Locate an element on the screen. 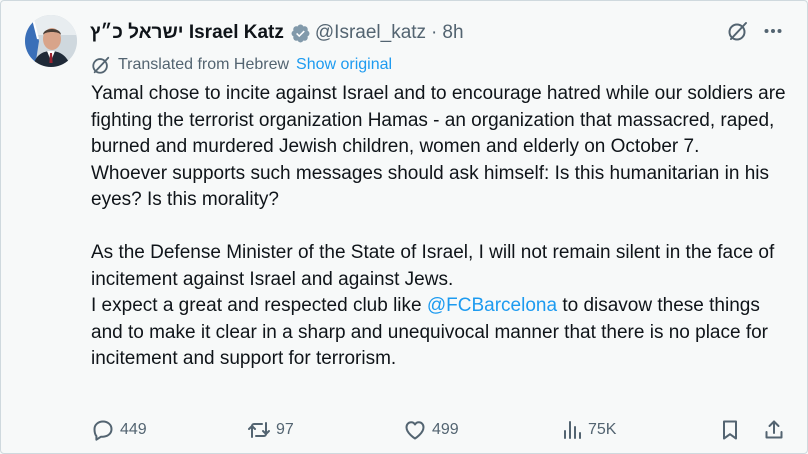 Image resolution: width=808 pixels, height=454 pixels. verified-icon is located at coordinates (300, 33).